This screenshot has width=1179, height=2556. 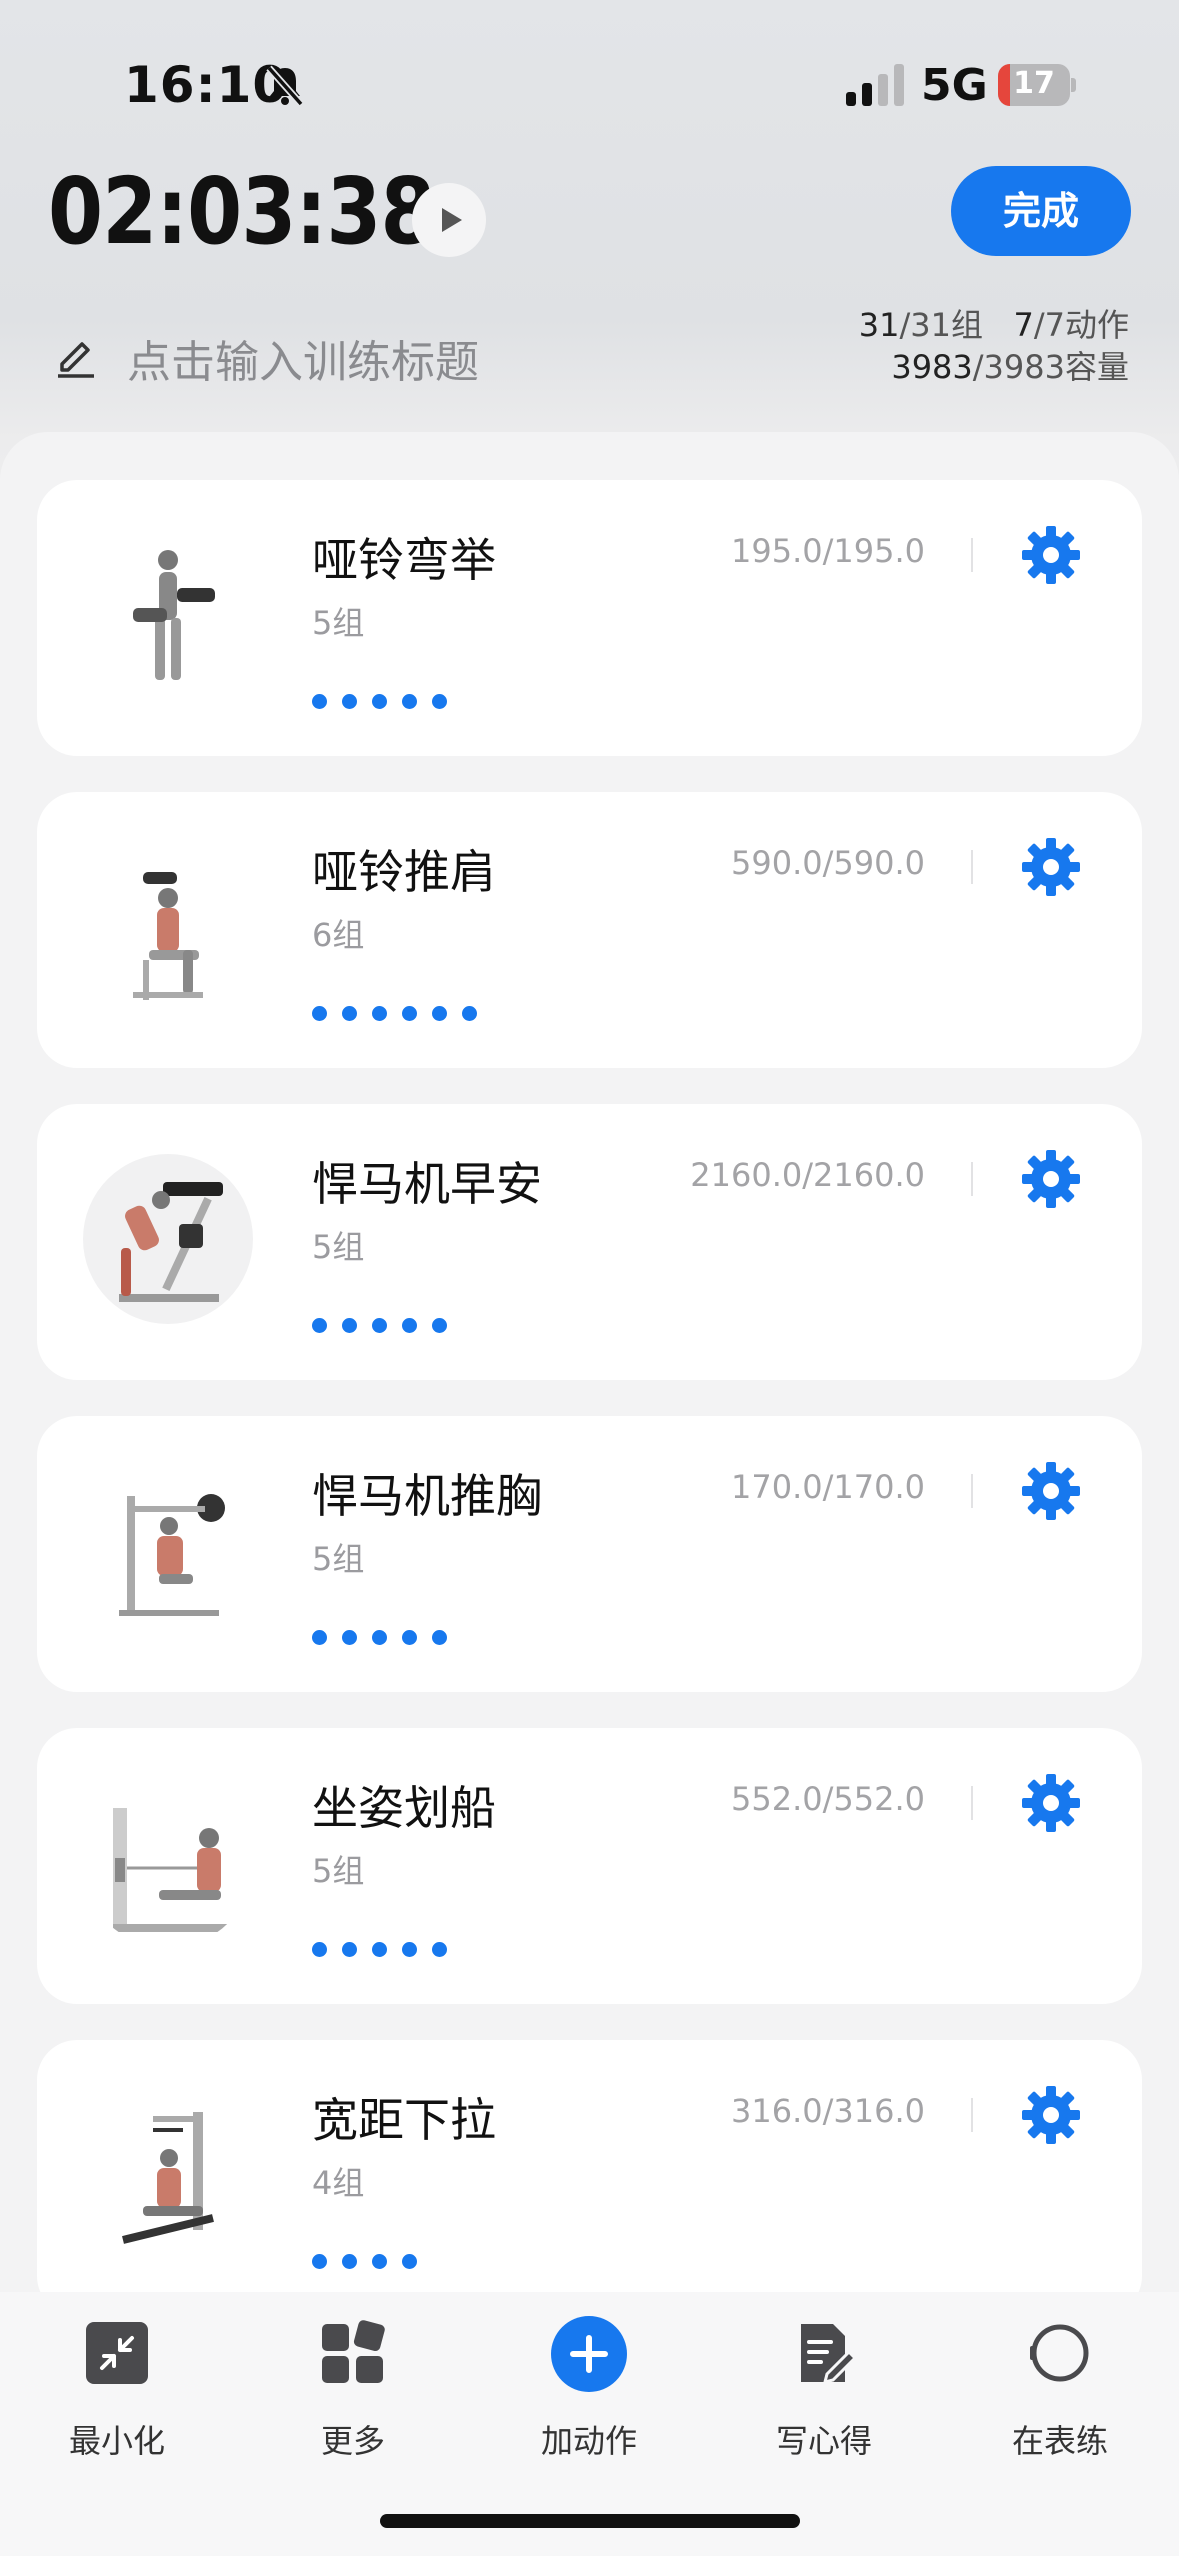 What do you see at coordinates (427, 1496) in the screenshot?
I see `exercise-name: 悍马机推胸` at bounding box center [427, 1496].